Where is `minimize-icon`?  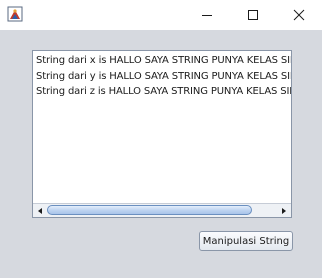
minimize-icon is located at coordinates (207, 15).